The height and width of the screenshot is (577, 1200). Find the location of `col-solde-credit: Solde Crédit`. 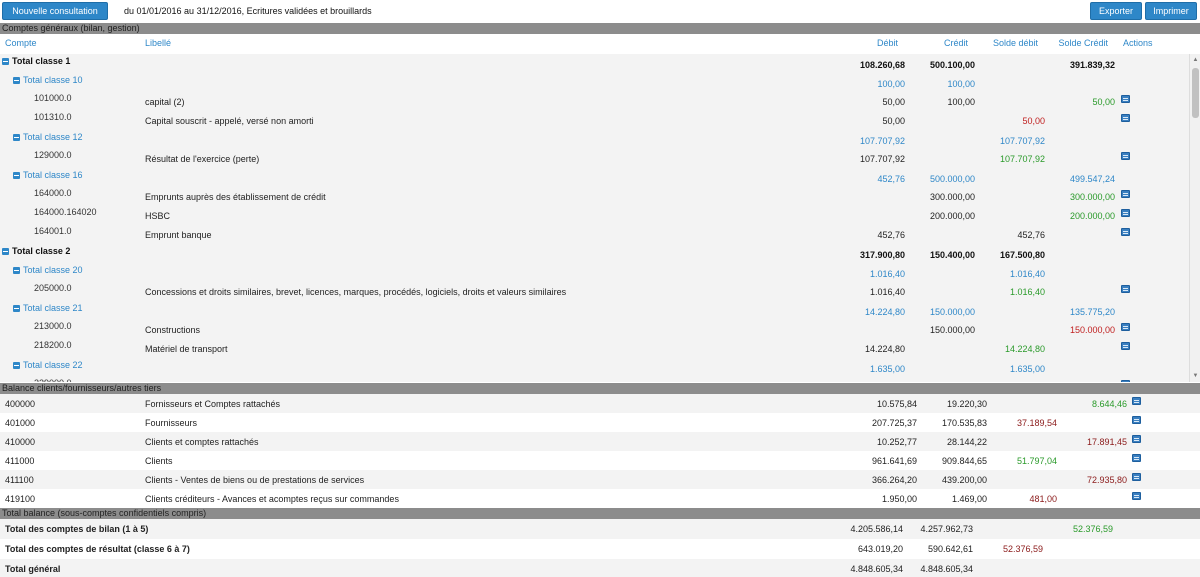

col-solde-credit: Solde Crédit is located at coordinates (1079, 43).